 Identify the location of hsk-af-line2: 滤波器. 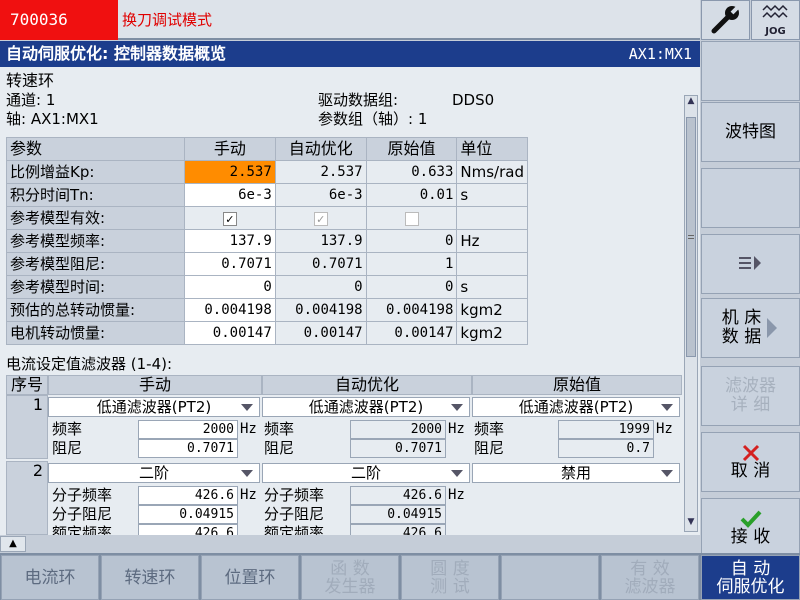
(650, 586).